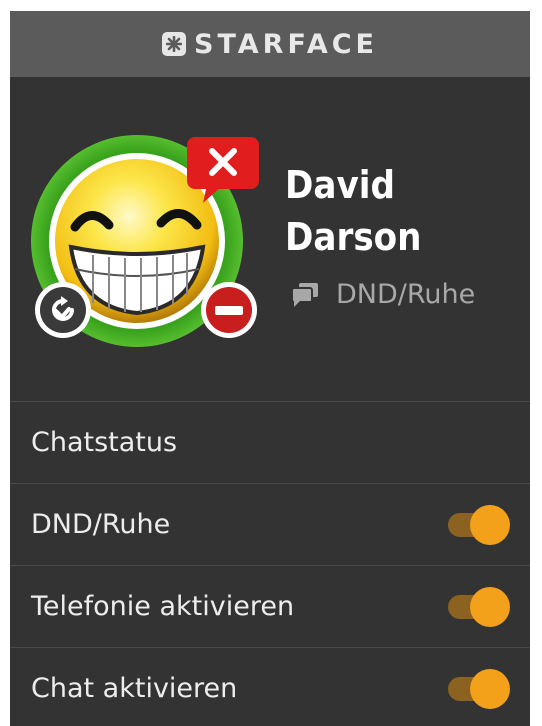 The height and width of the screenshot is (726, 542). What do you see at coordinates (174, 44) in the screenshot?
I see `starface-logo-icon` at bounding box center [174, 44].